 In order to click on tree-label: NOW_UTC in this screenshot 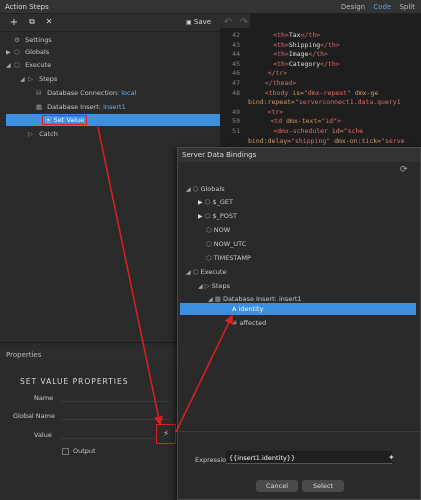, I will do `click(230, 244)`.